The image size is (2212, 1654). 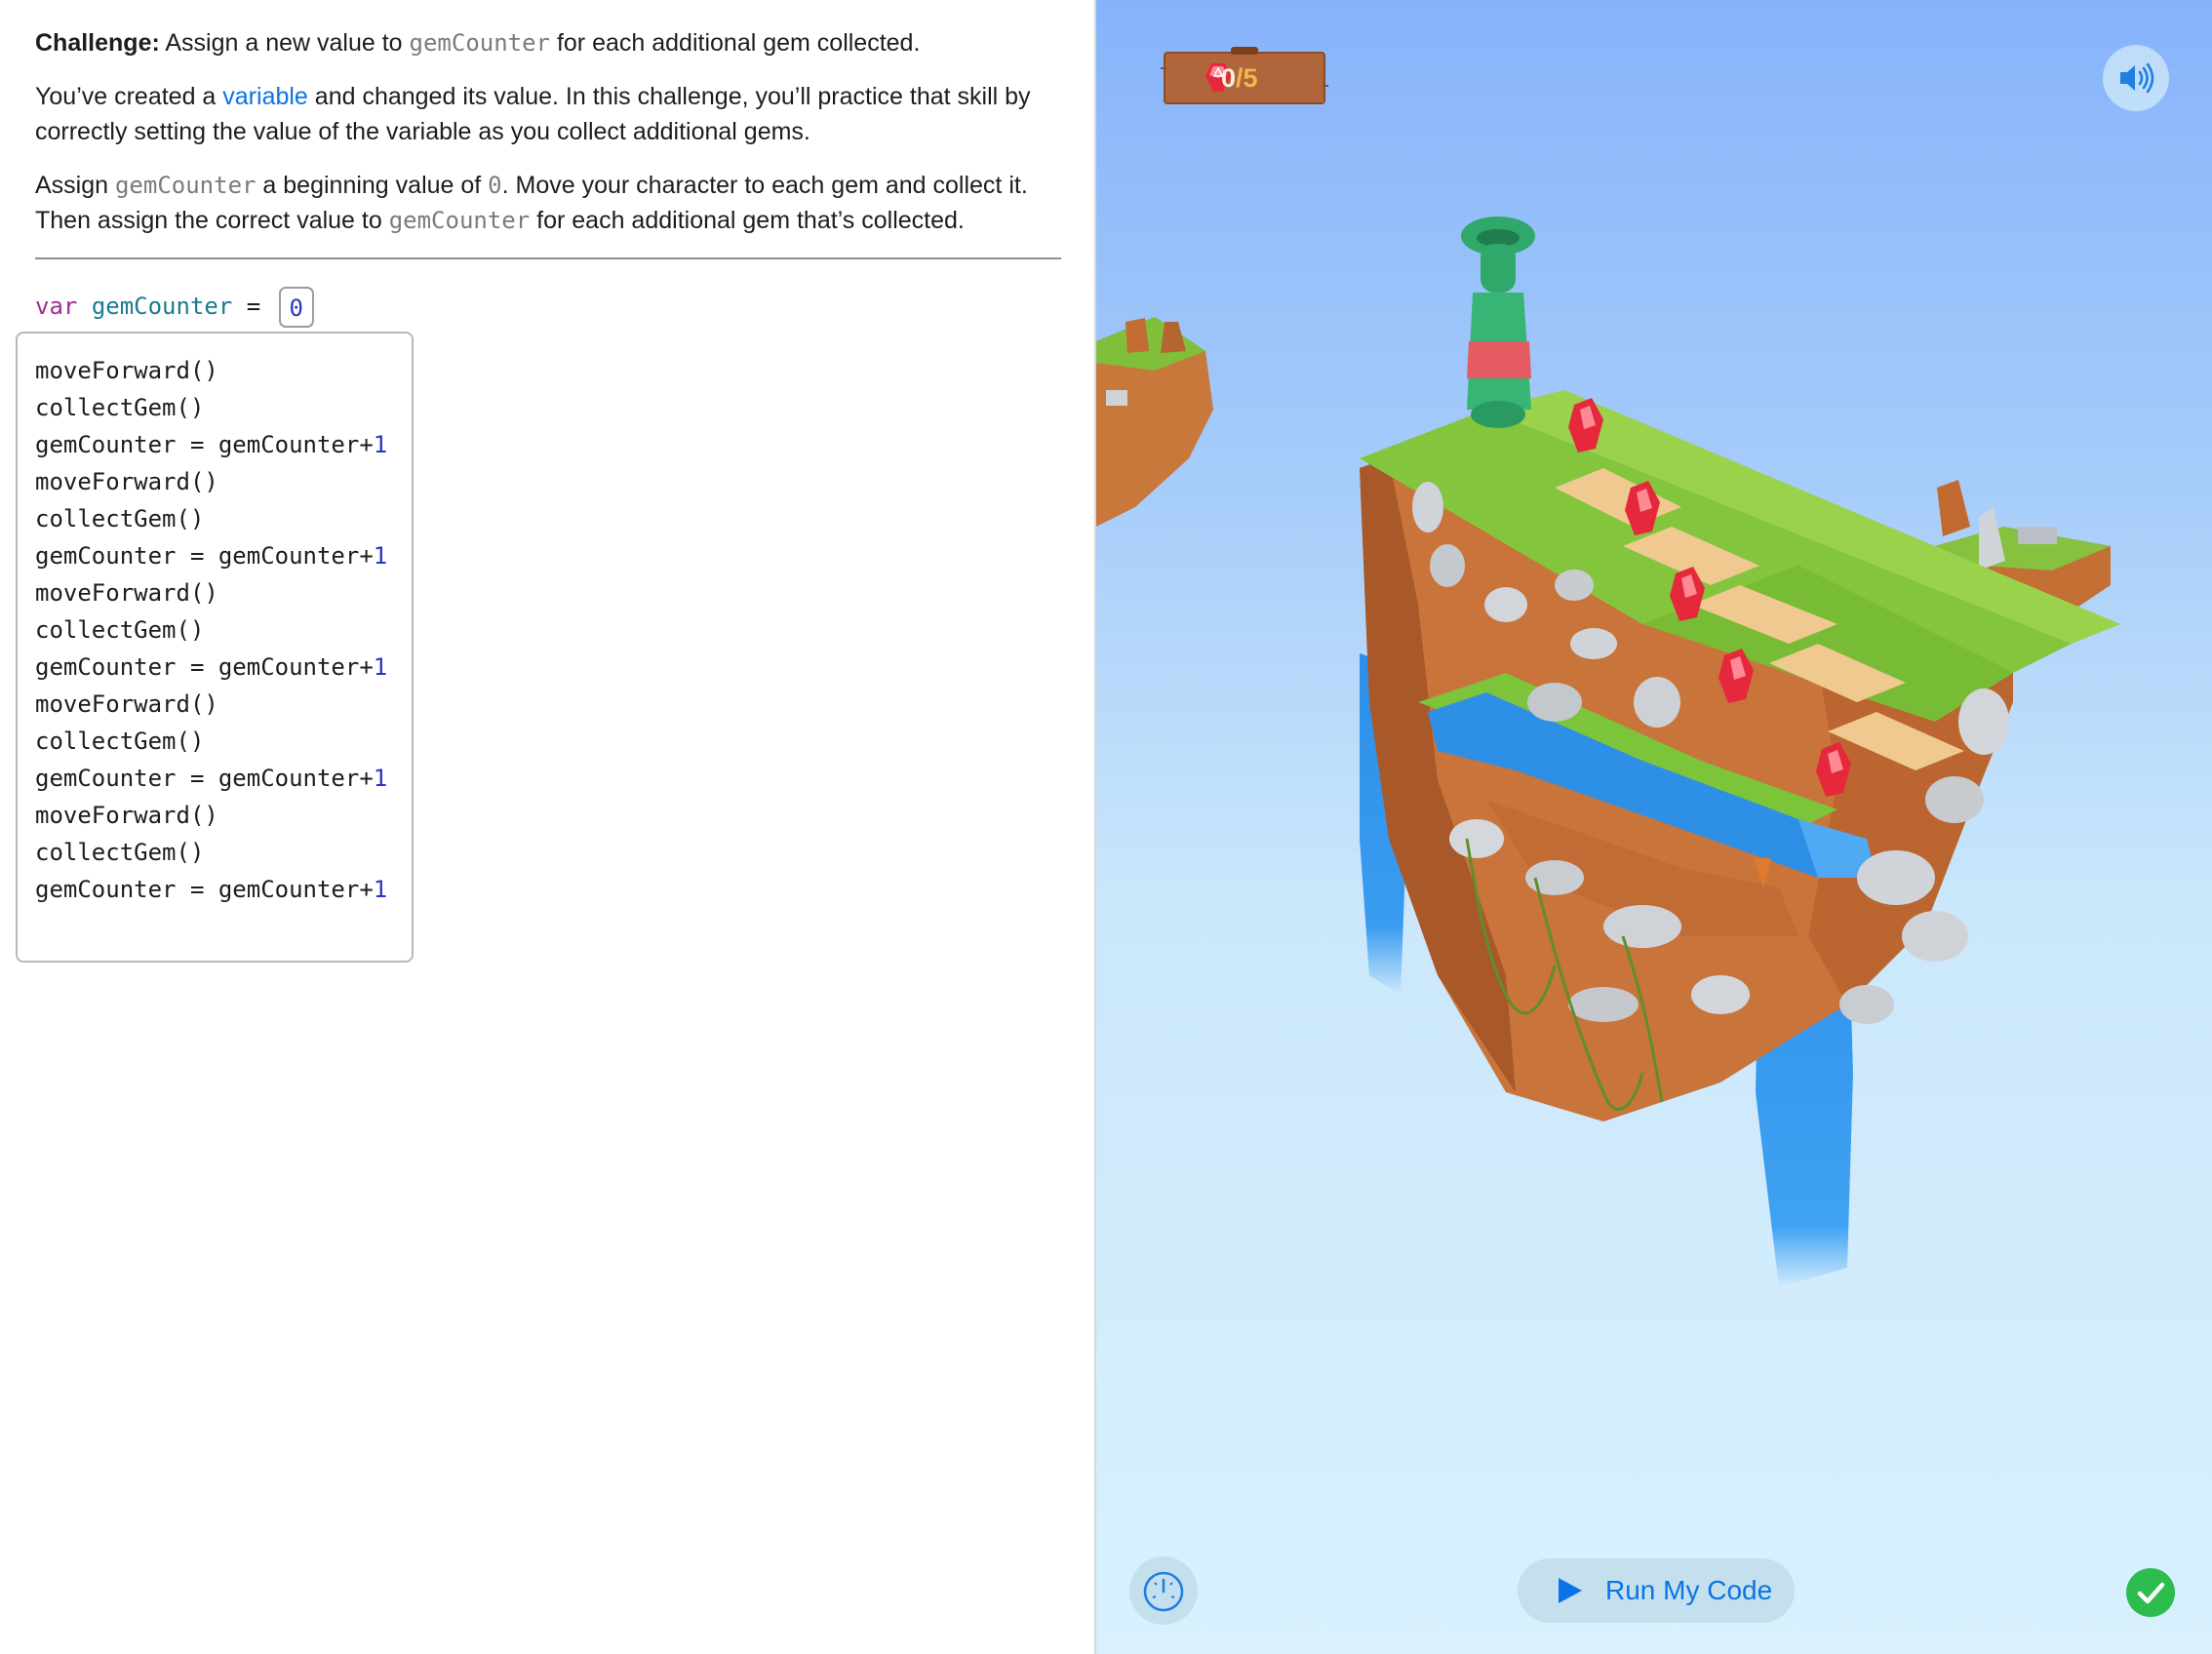 I want to click on run-button-label: Run My Code, so click(x=1689, y=1590).